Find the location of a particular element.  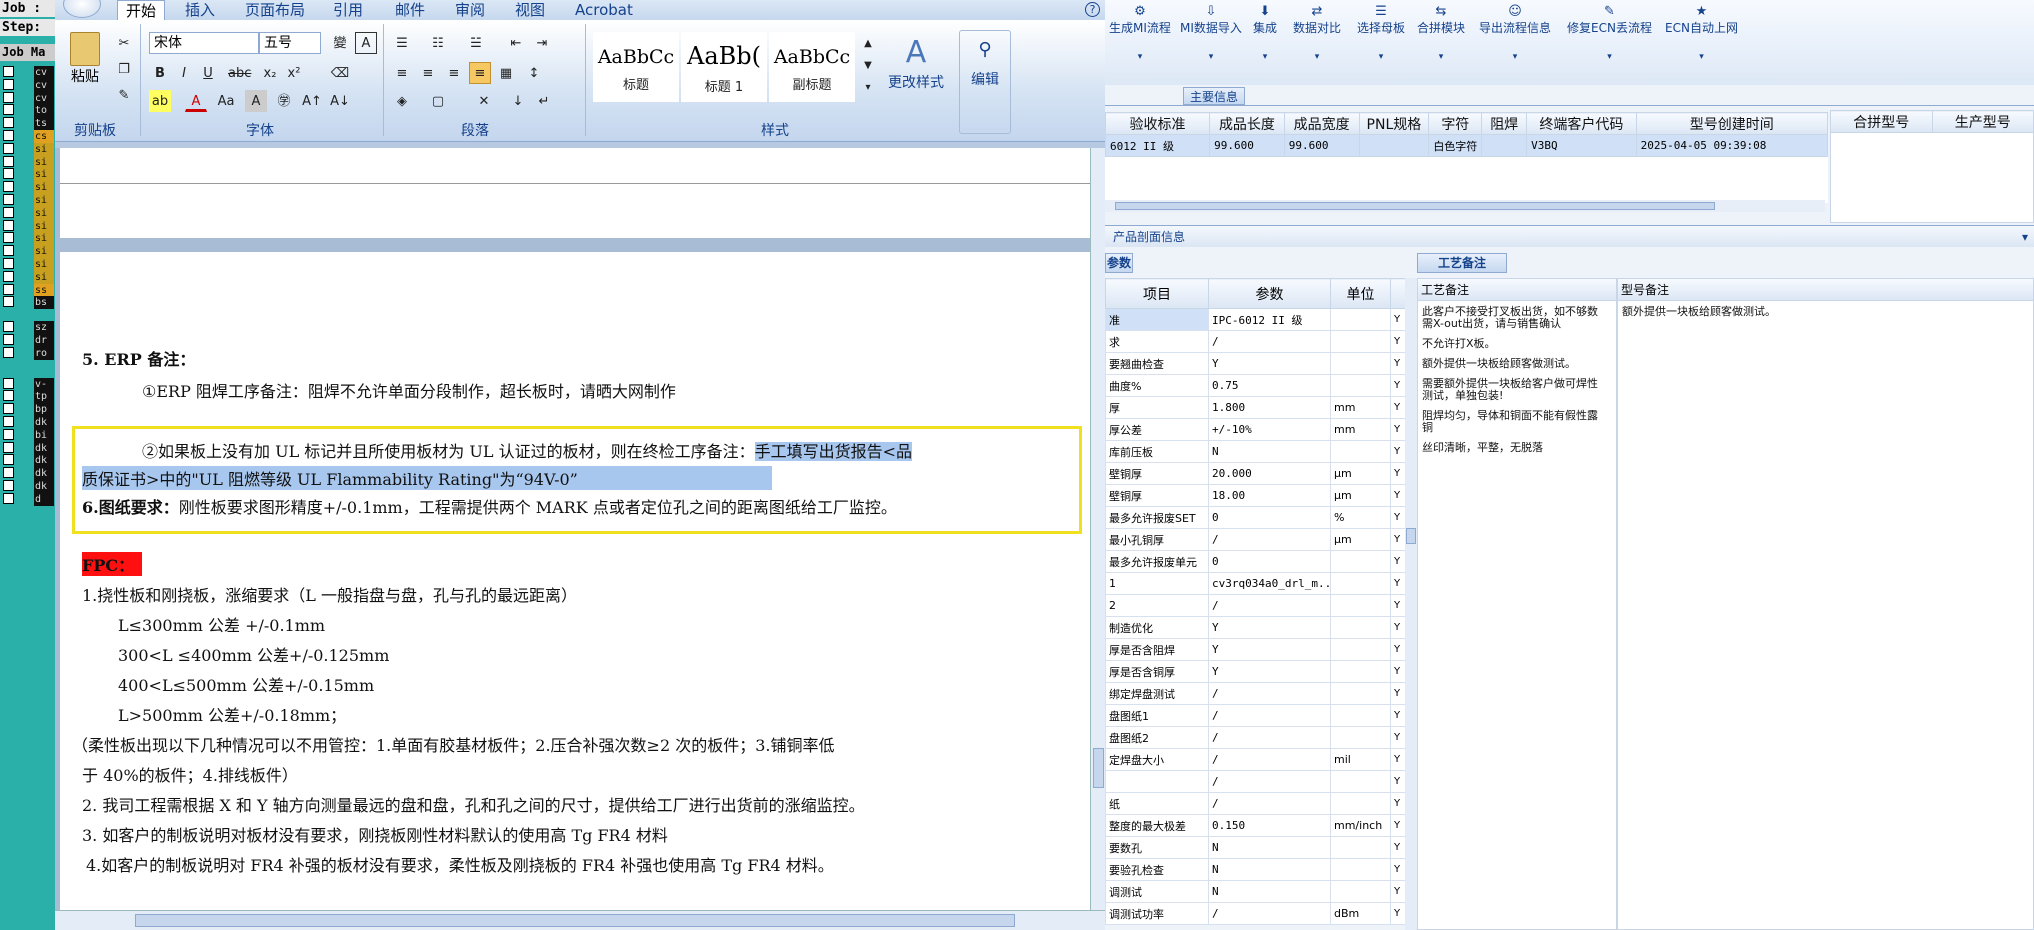

tab-params: 参数 is located at coordinates (1119, 263).